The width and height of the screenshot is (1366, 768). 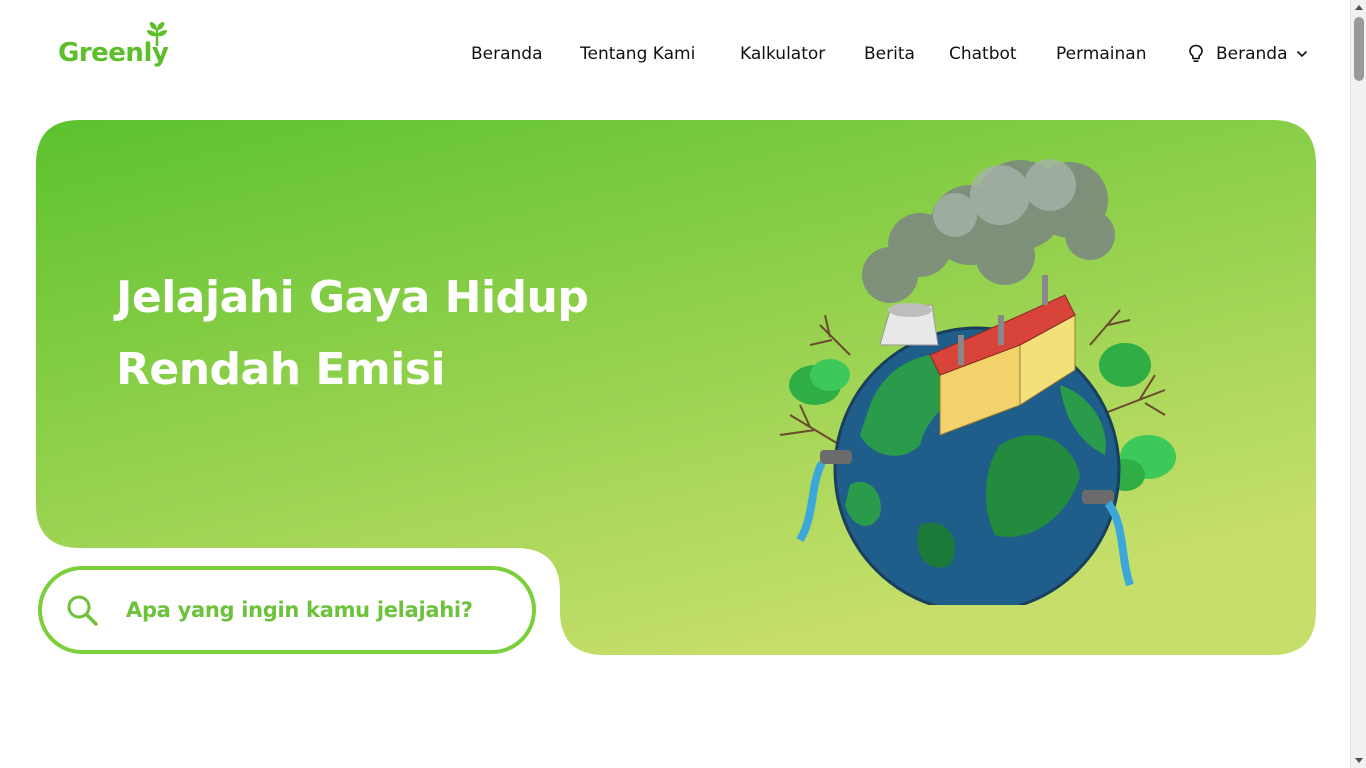 What do you see at coordinates (782, 54) in the screenshot?
I see `nav-item-kalkulator: Kalkulator` at bounding box center [782, 54].